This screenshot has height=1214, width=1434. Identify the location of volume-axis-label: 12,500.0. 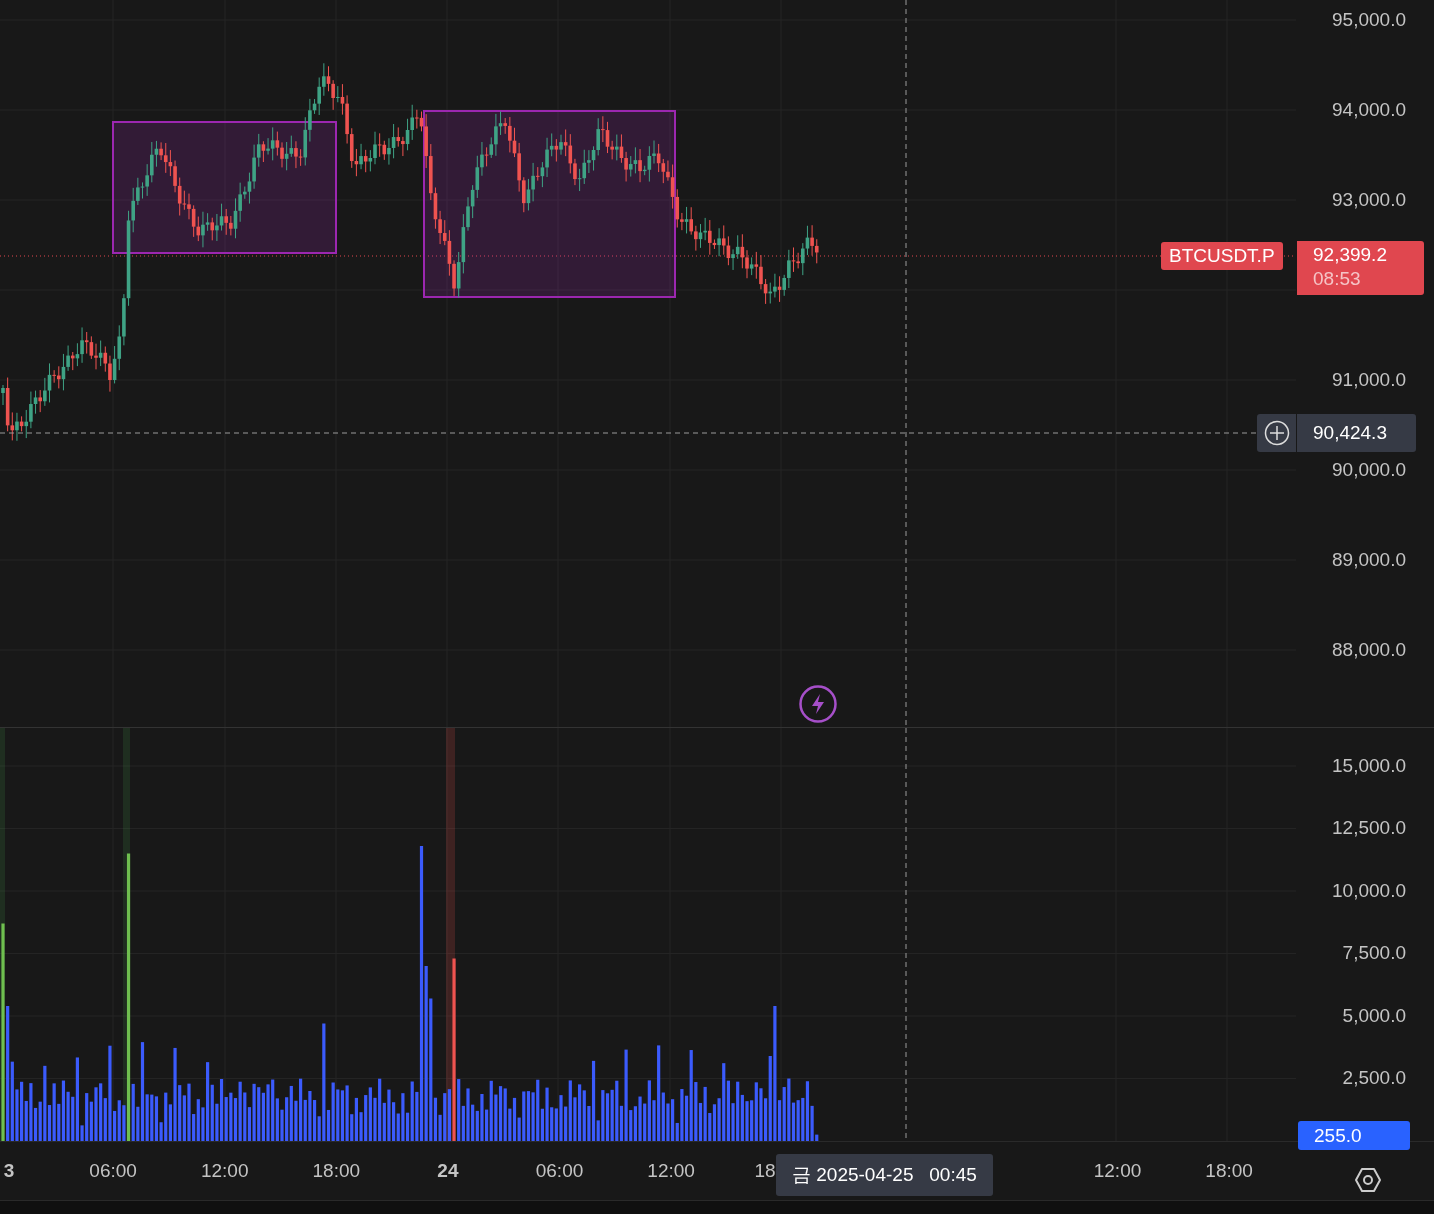
(1369, 828).